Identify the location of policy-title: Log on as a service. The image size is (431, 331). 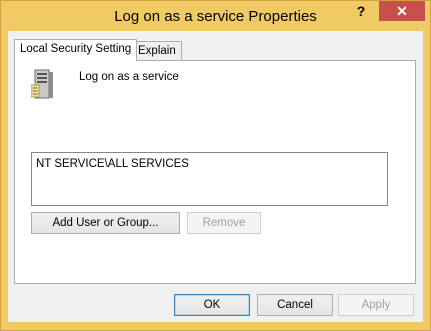
(129, 77).